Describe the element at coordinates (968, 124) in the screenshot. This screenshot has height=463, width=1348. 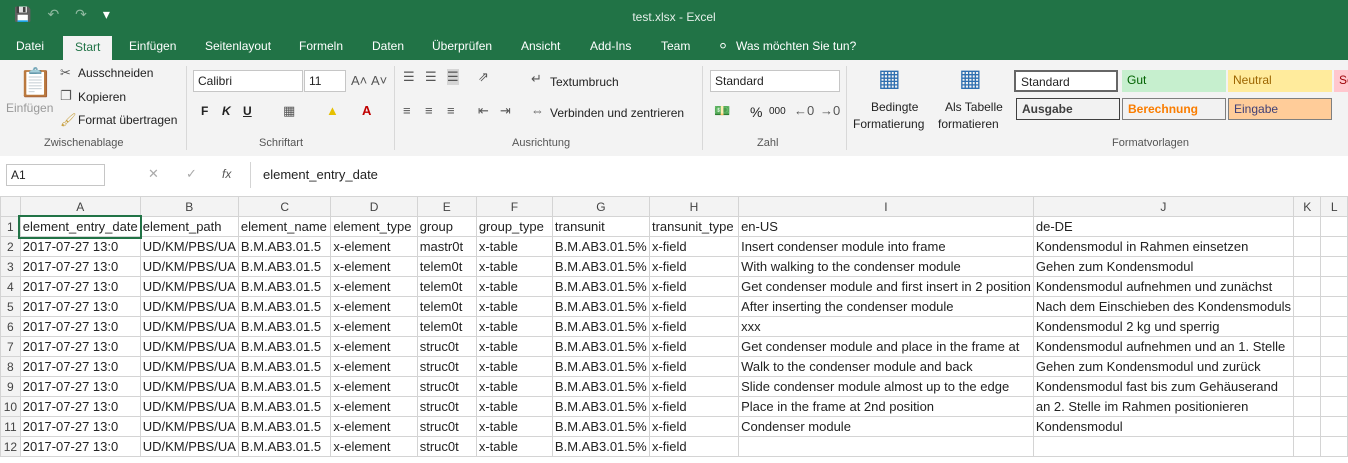
I see `format-as-table-line2: formatieren` at that location.